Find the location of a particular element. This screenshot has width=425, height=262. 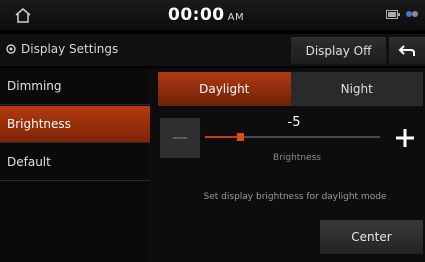

page-title: Display Settings is located at coordinates (61, 49).